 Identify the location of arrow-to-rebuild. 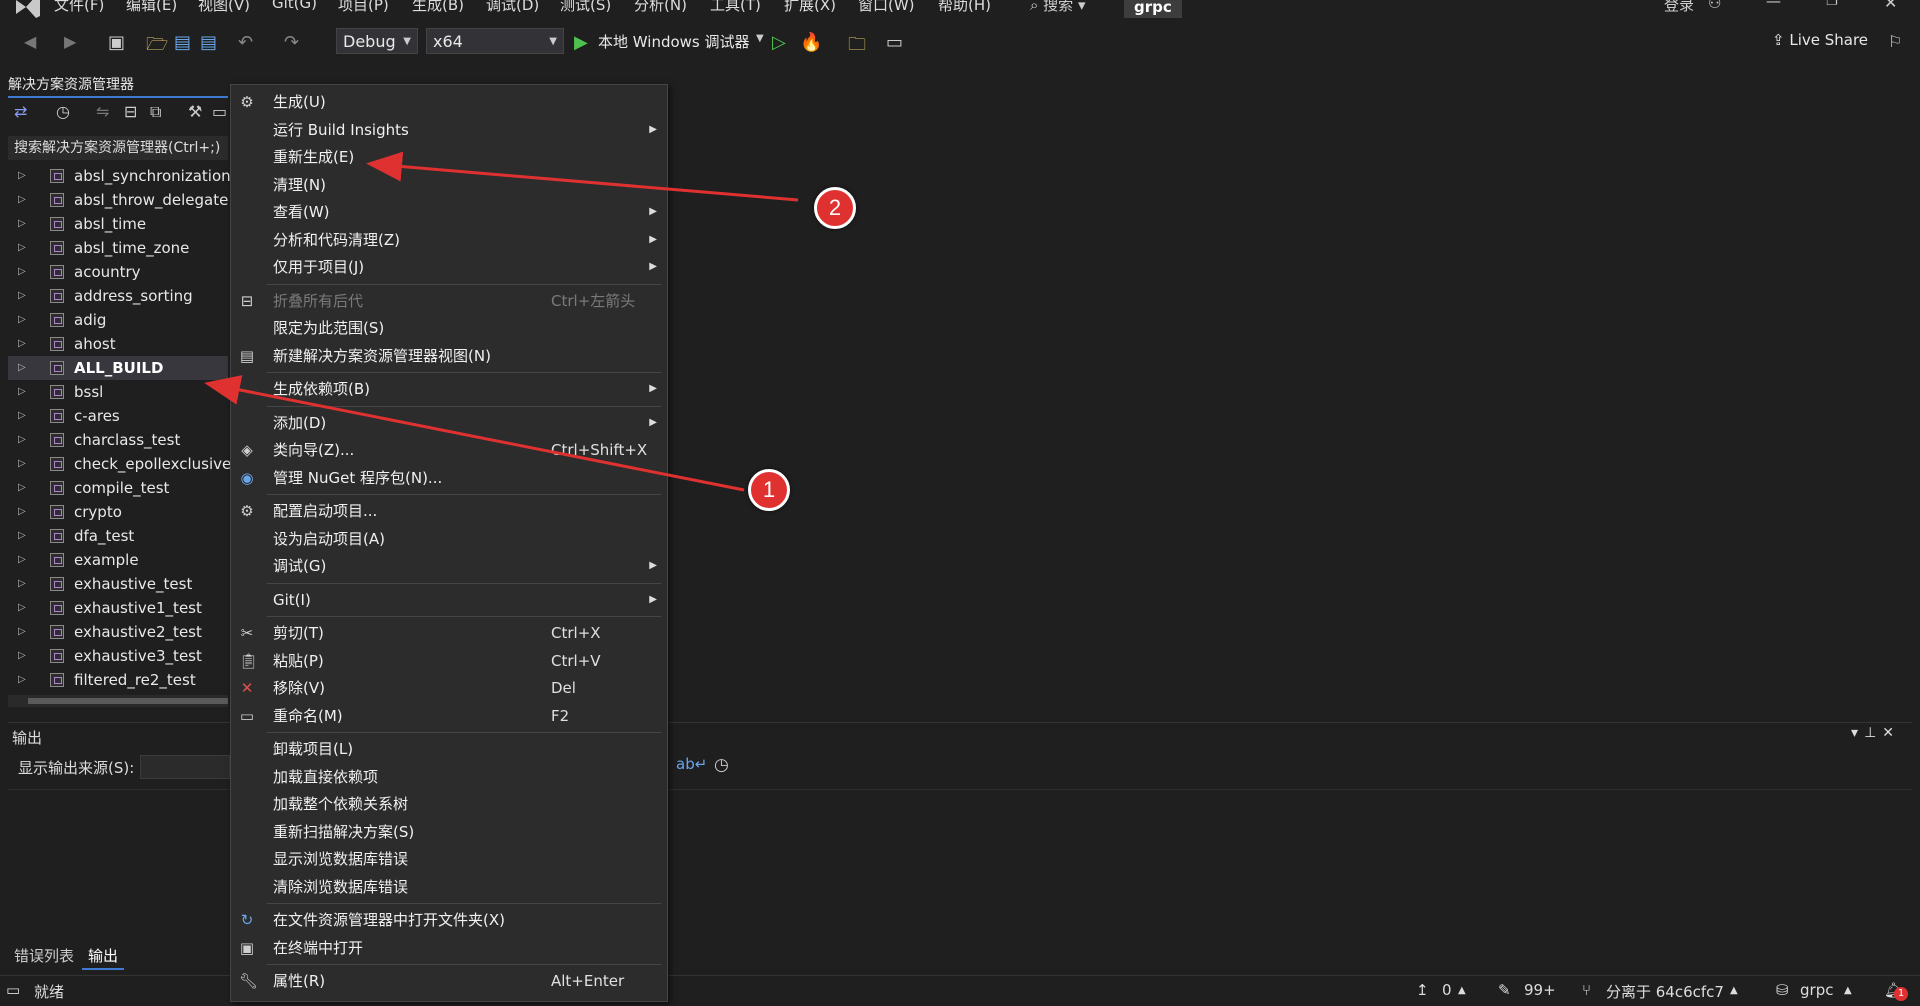
(582, 176).